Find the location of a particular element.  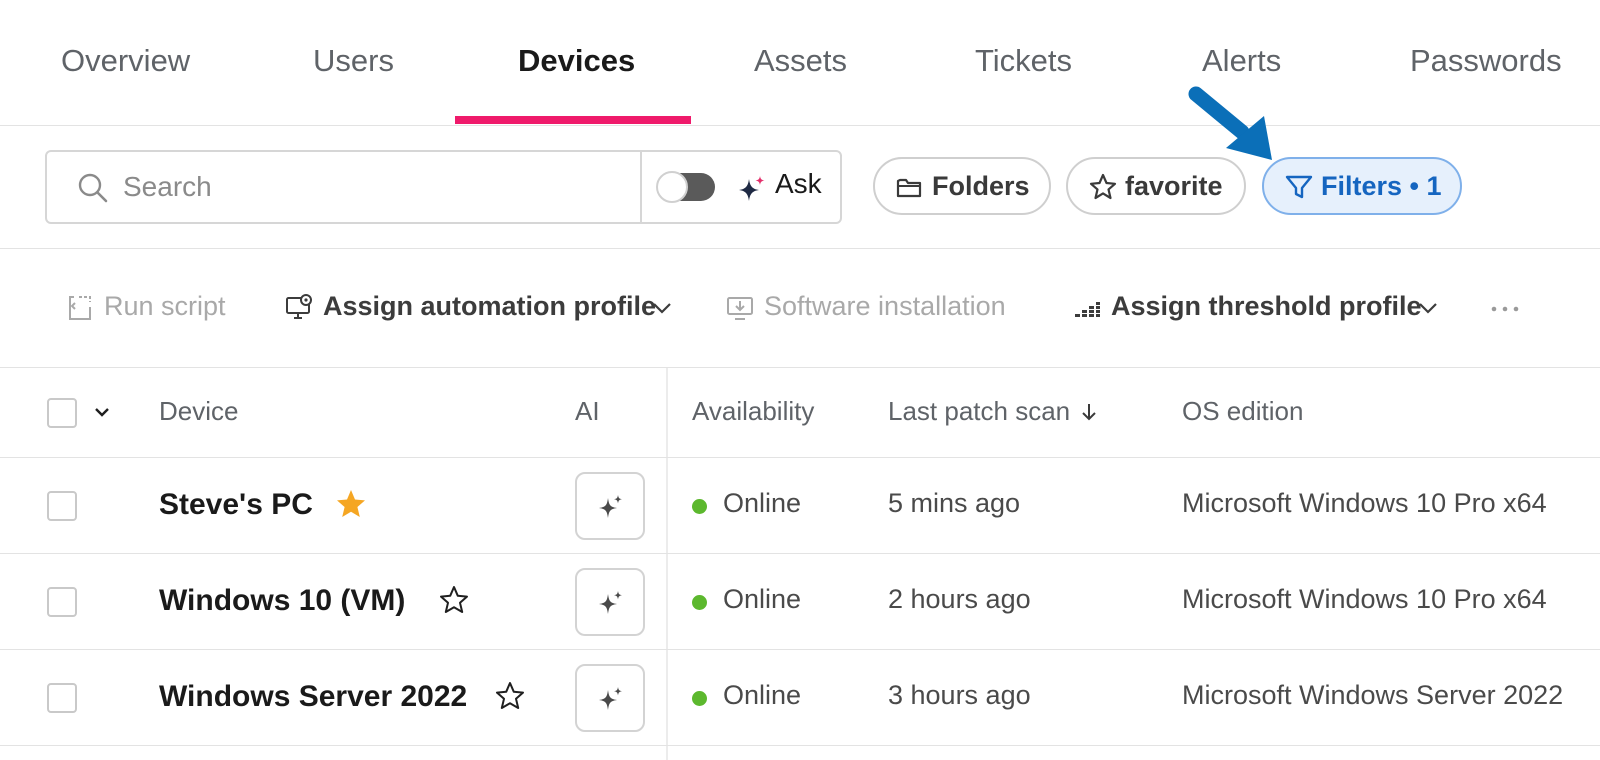

folders-button: Folders is located at coordinates (962, 186).